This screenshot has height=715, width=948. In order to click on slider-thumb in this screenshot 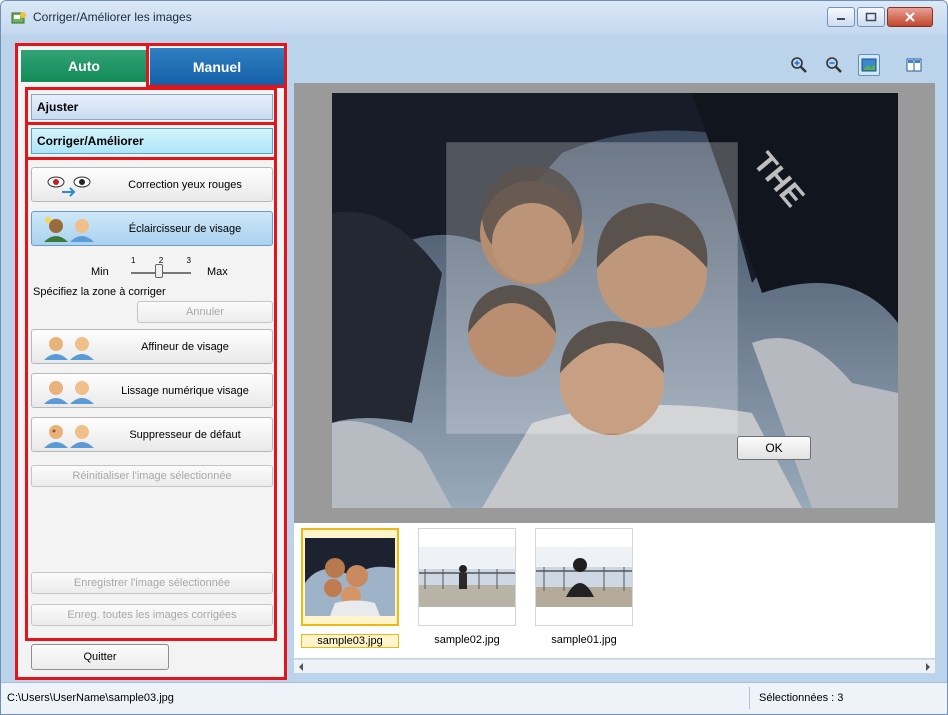, I will do `click(159, 271)`.